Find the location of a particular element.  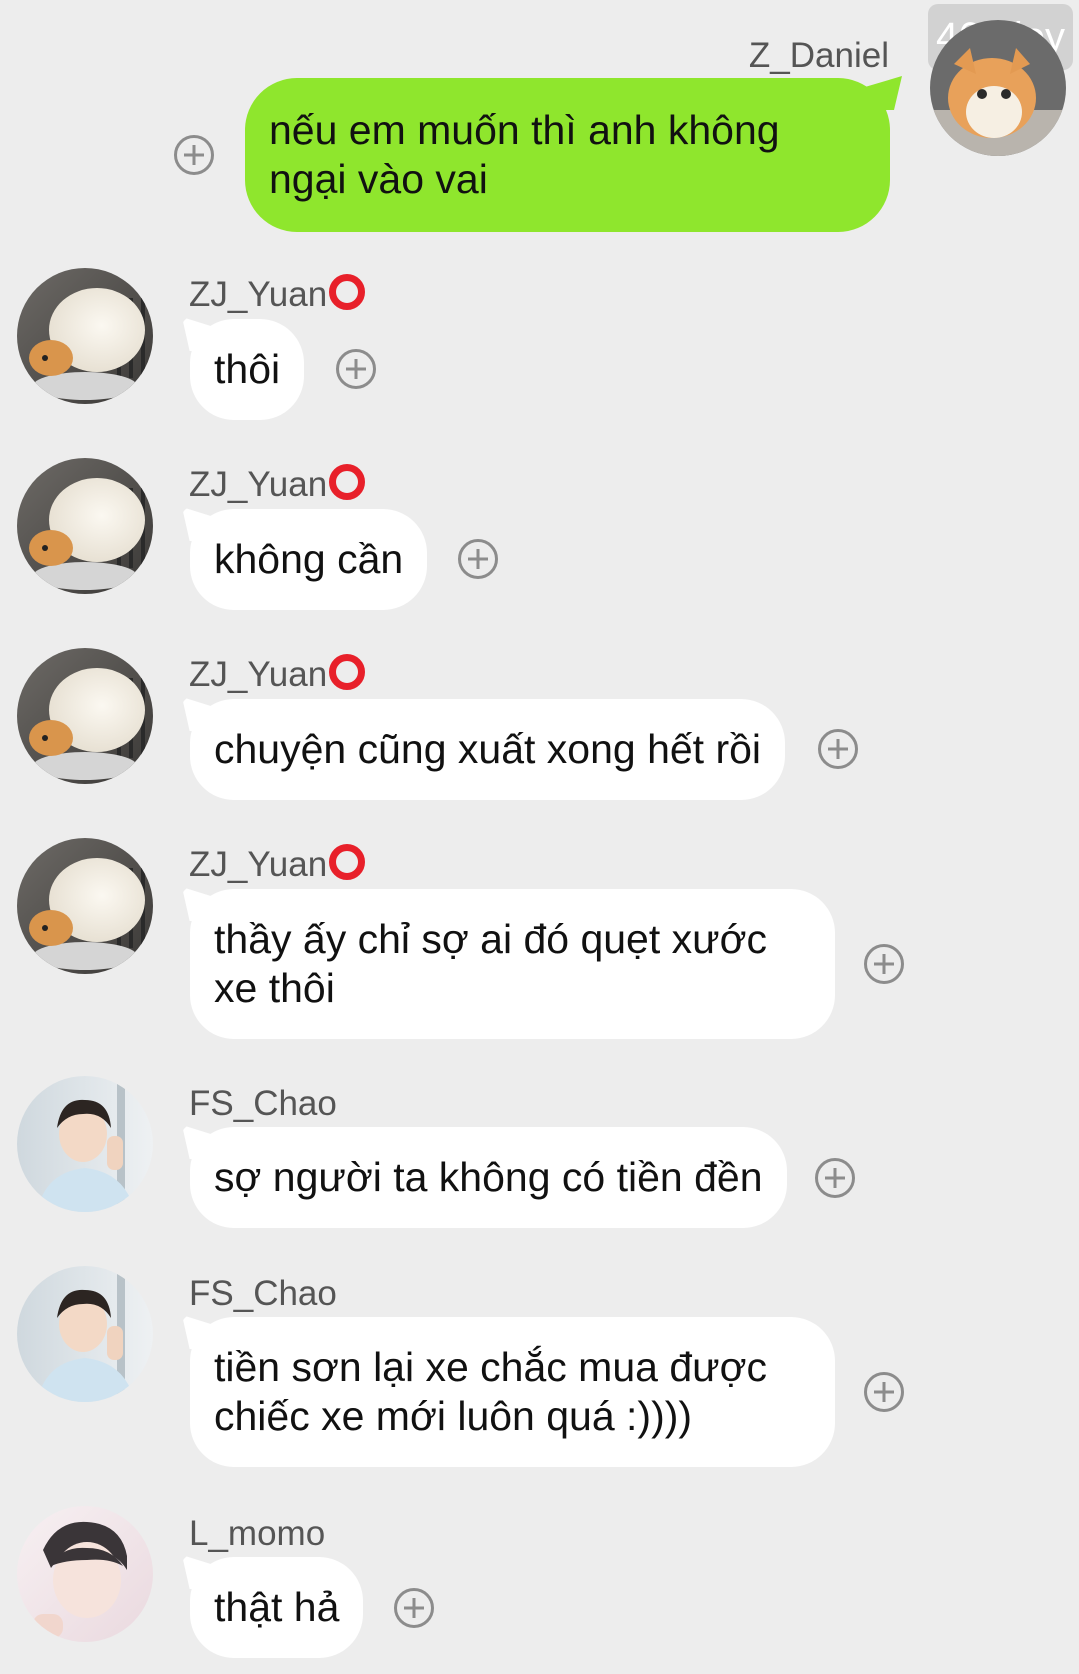

message-bubble: thôi is located at coordinates (247, 369).